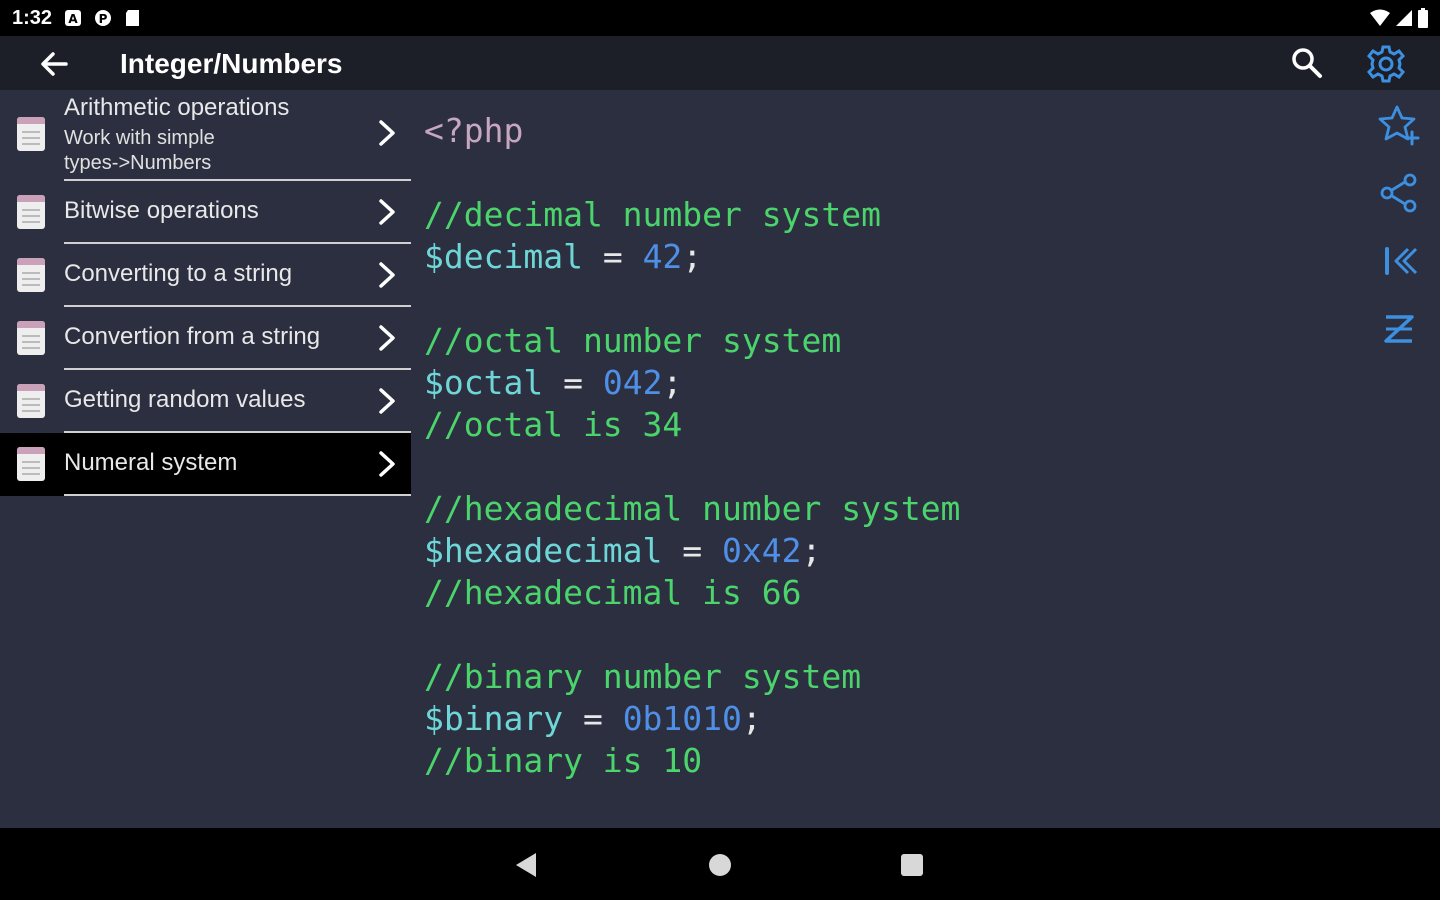 The height and width of the screenshot is (900, 1440). I want to click on code-line: //decimal number system, so click(894, 215).